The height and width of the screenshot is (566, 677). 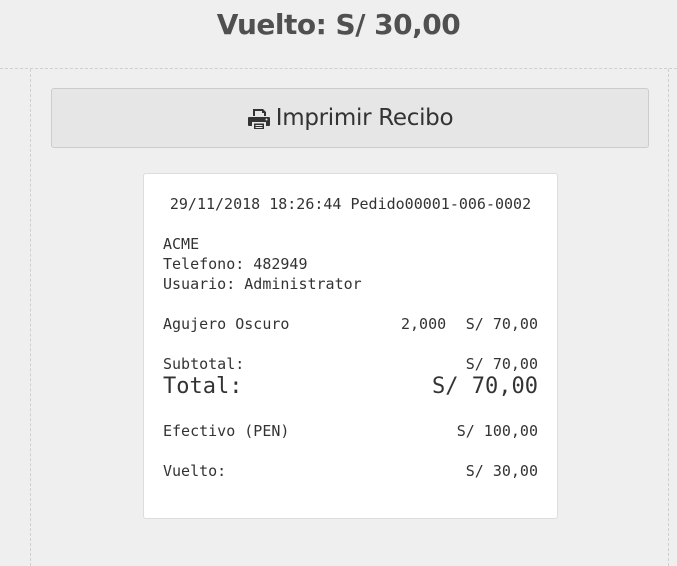 I want to click on receipt-header-line: 29/11/2018 18:26:44 Pedido00001-006-0002, so click(x=350, y=204).